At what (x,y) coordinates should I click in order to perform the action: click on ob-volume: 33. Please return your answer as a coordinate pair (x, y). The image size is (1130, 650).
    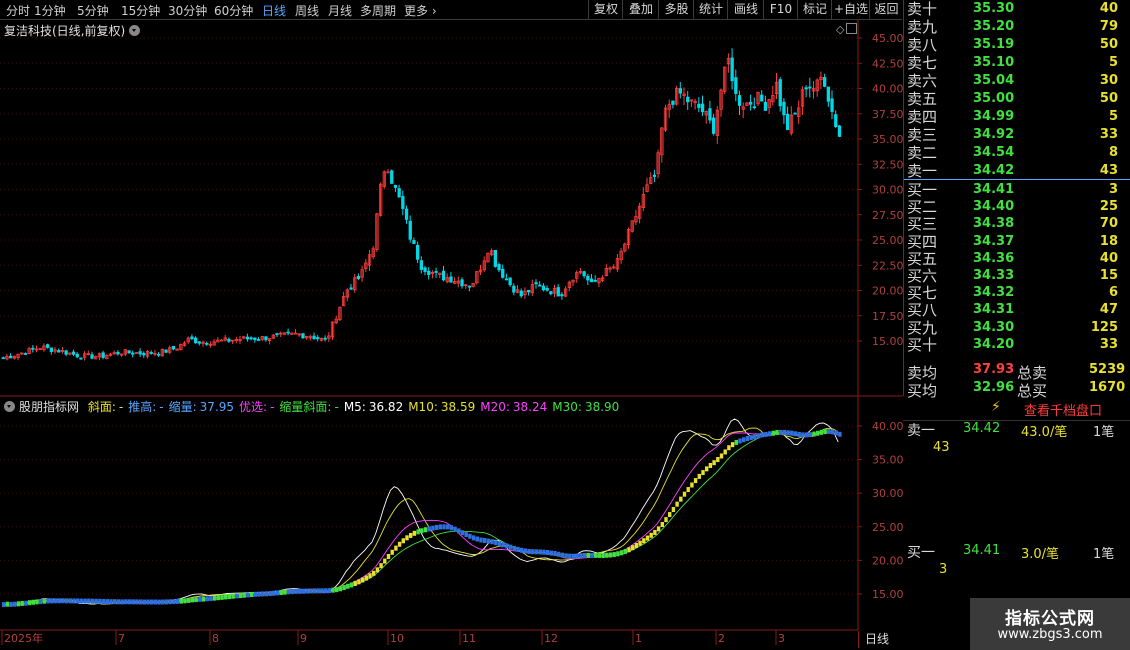
    Looking at the image, I should click on (1108, 344).